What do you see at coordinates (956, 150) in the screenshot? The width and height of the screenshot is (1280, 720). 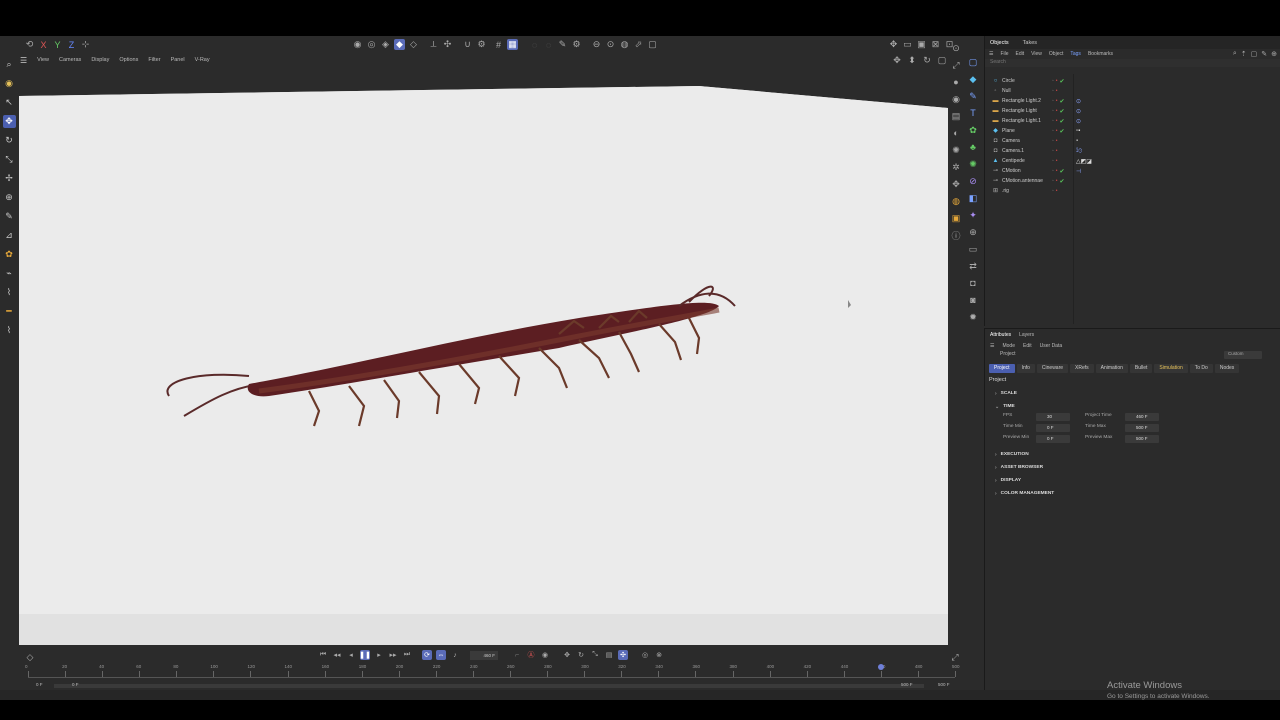 I see `particle-icon: ✺` at bounding box center [956, 150].